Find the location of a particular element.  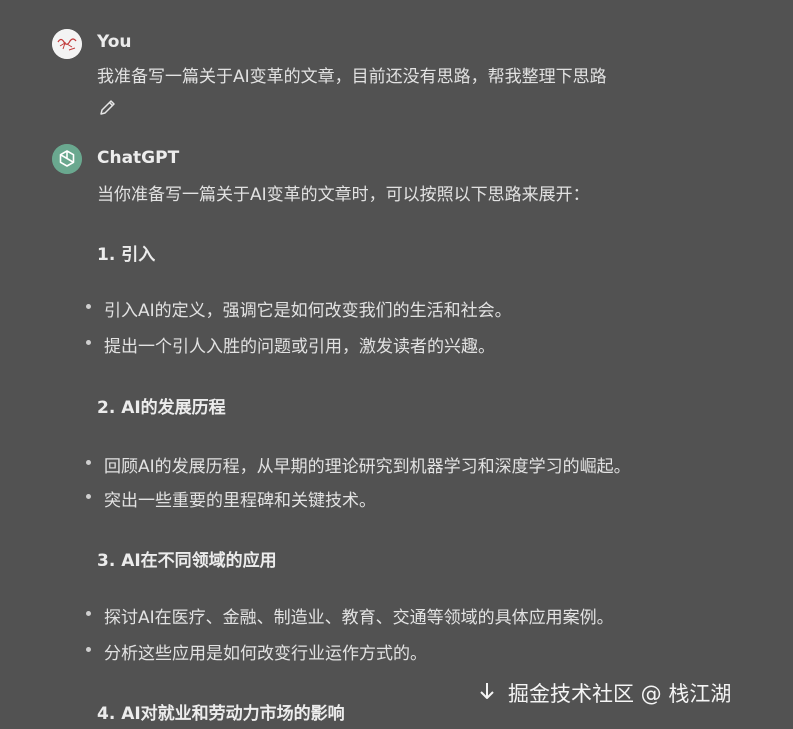

down-arrow-icon is located at coordinates (487, 693).